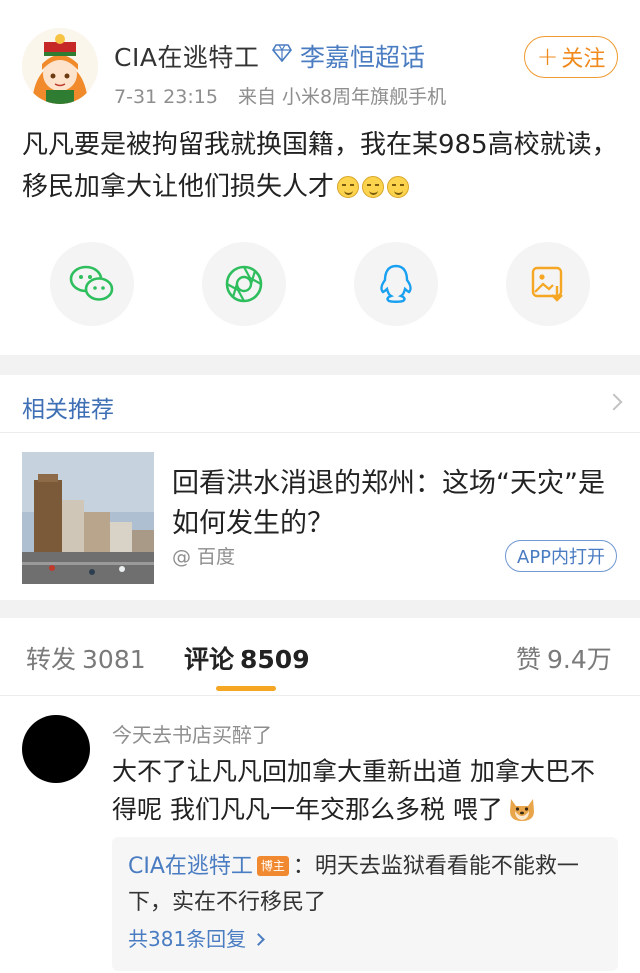 This screenshot has height=973, width=640. Describe the element at coordinates (204, 557) in the screenshot. I see `news-source: @ 百度` at that location.